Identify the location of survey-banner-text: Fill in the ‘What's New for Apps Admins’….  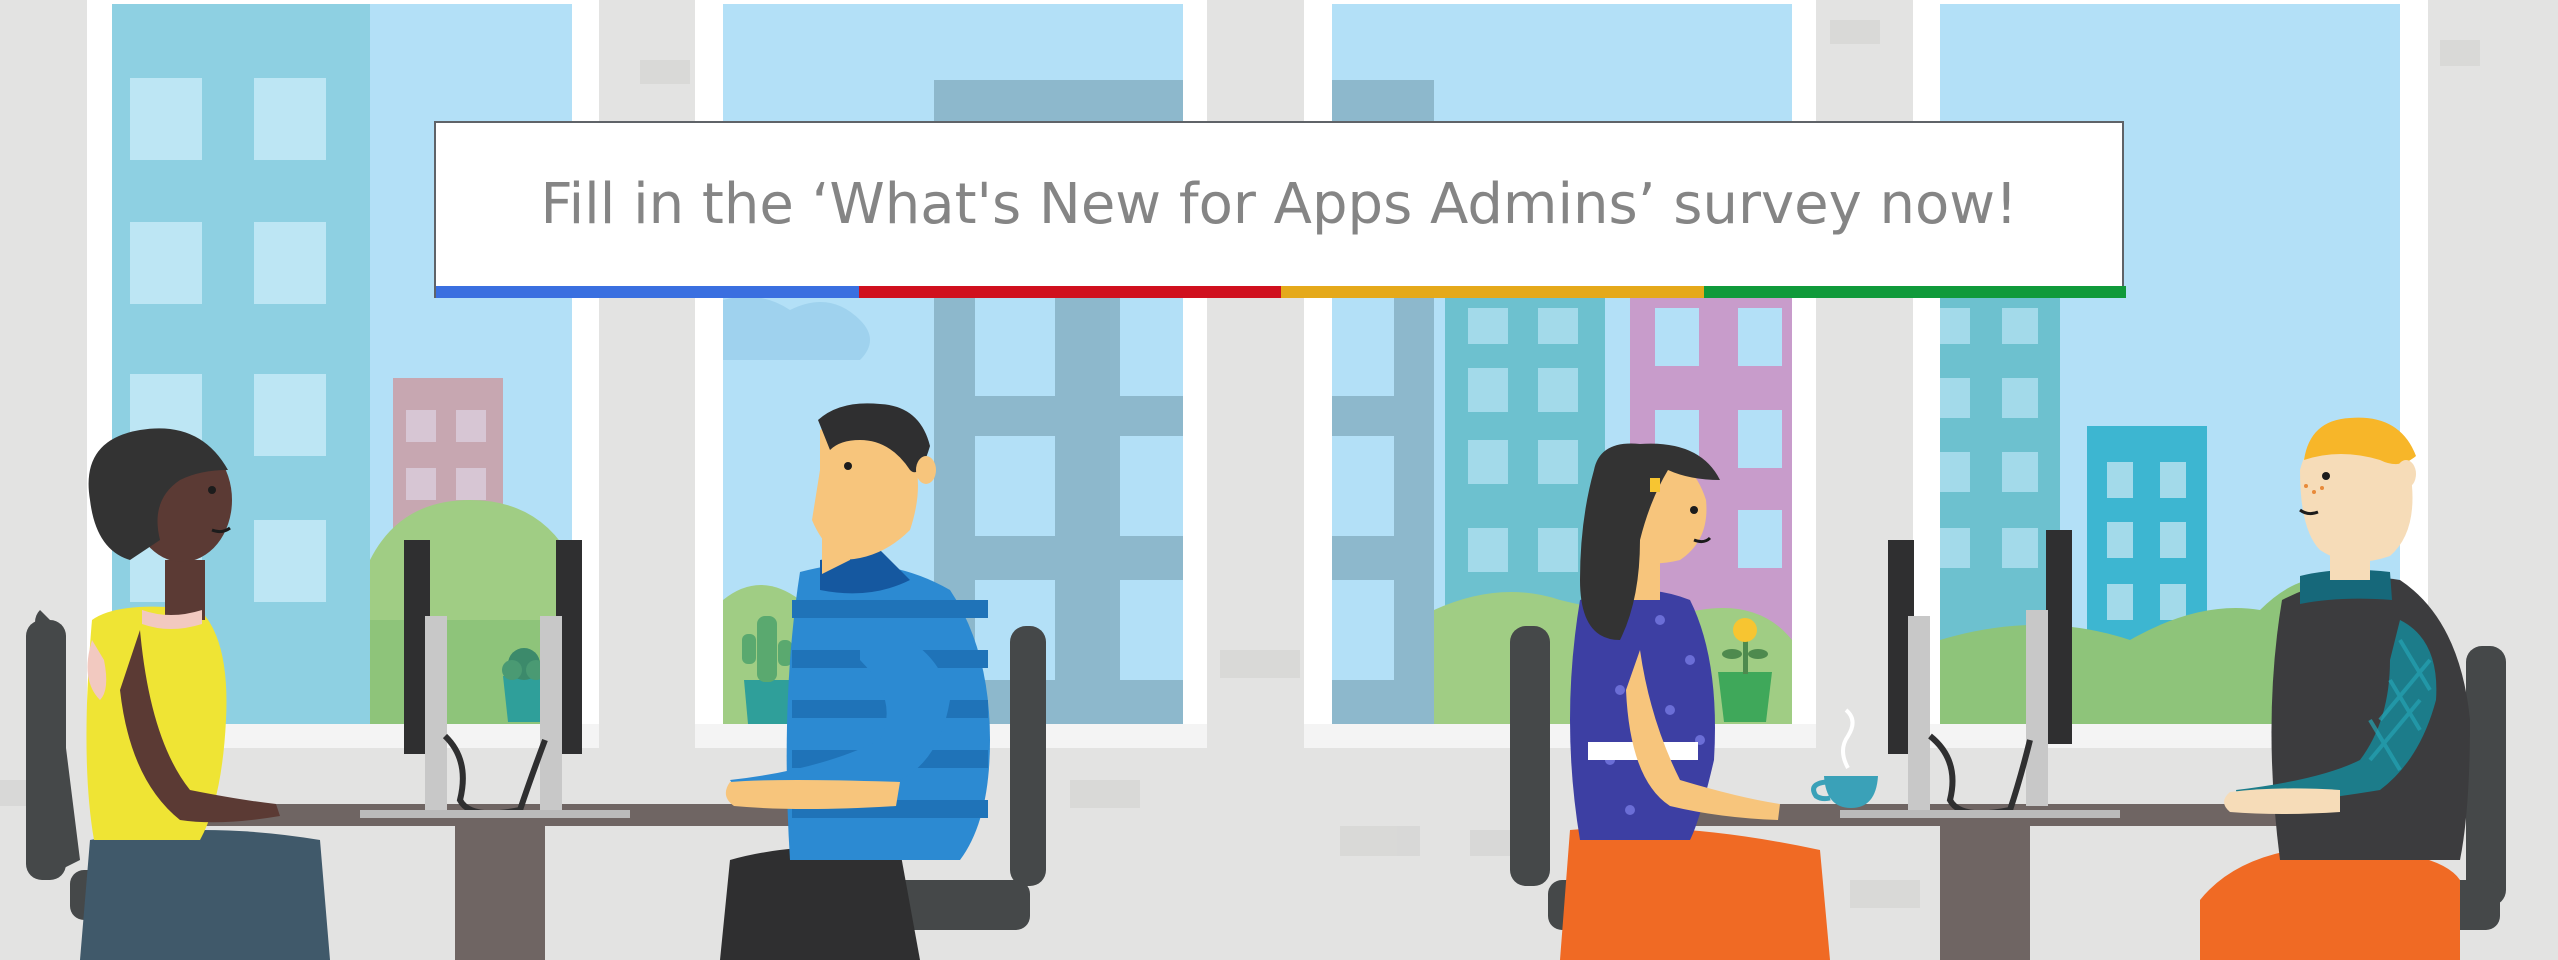
(1278, 204).